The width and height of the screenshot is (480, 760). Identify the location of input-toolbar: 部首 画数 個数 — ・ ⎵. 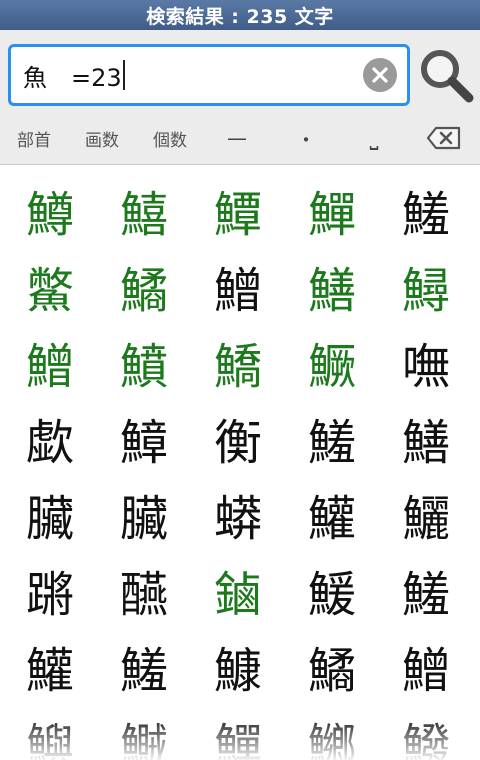
(240, 140).